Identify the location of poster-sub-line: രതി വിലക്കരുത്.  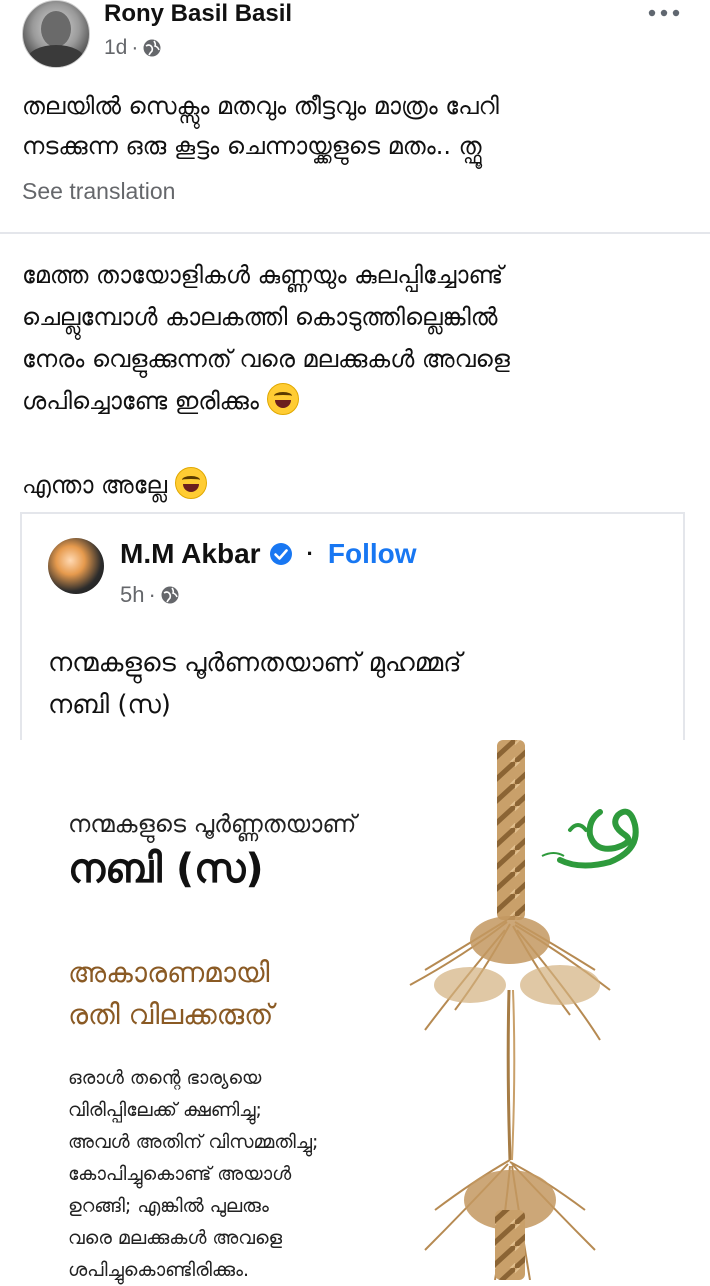
(171, 1014).